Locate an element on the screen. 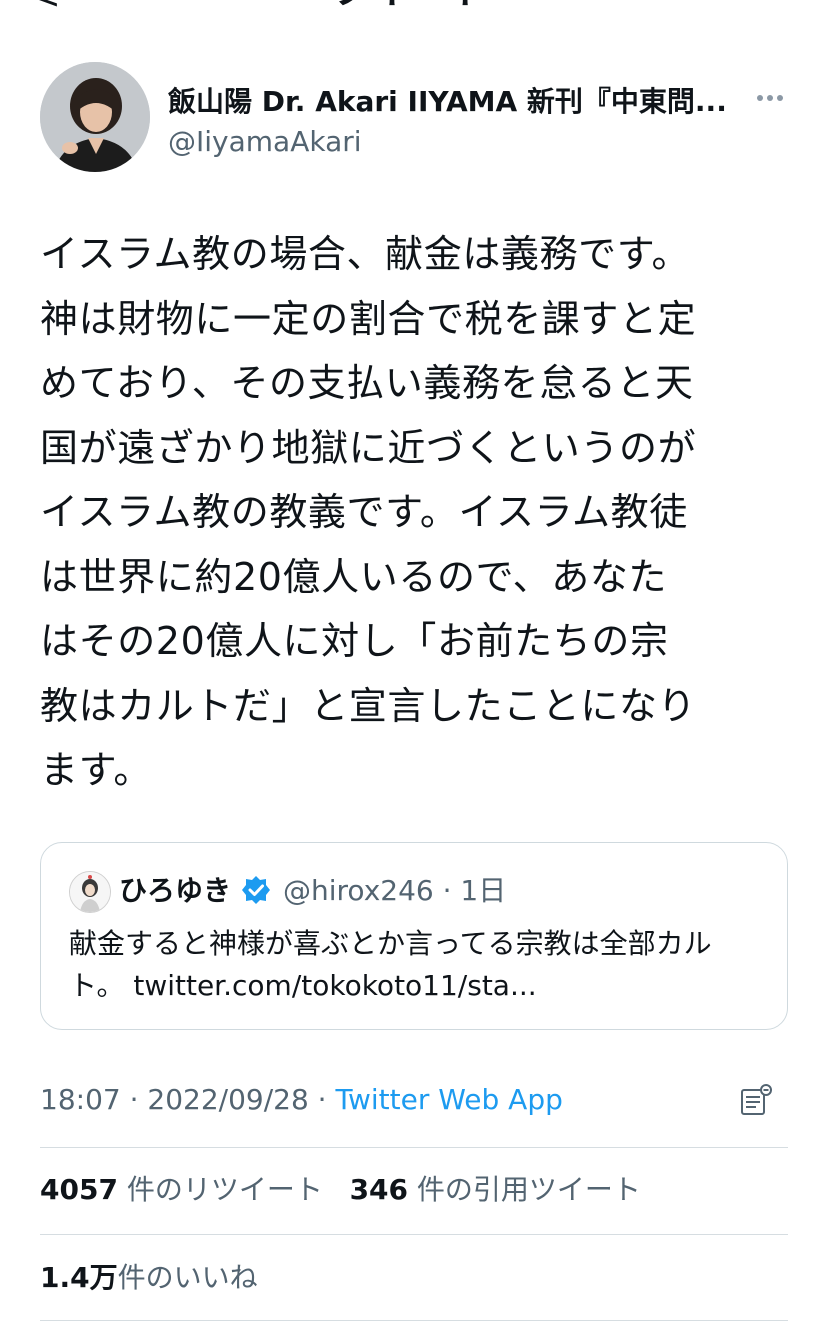 The height and width of the screenshot is (1324, 828). engagement-stats: 4057 件のリツイート 346 件の引用ツイート is located at coordinates (340, 1190).